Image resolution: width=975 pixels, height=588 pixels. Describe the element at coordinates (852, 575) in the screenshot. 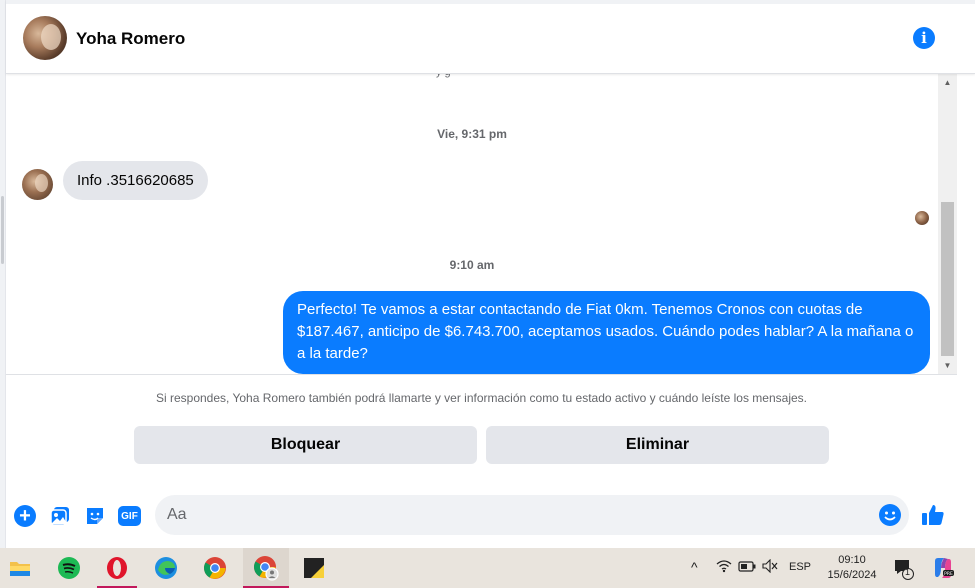

I see `clock-date: 15/6/2024` at that location.